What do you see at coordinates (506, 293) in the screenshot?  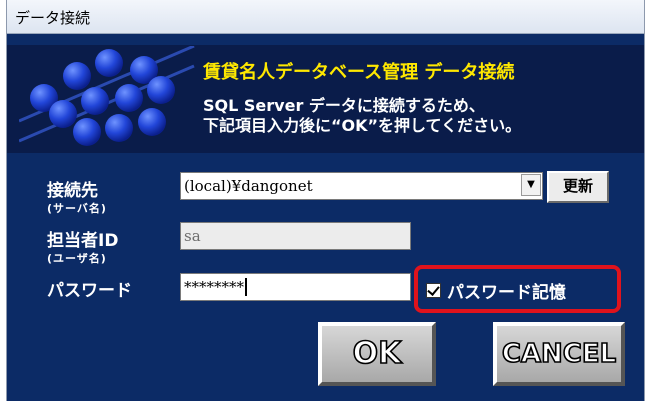 I see `remember-password-label: パスワード記憶` at bounding box center [506, 293].